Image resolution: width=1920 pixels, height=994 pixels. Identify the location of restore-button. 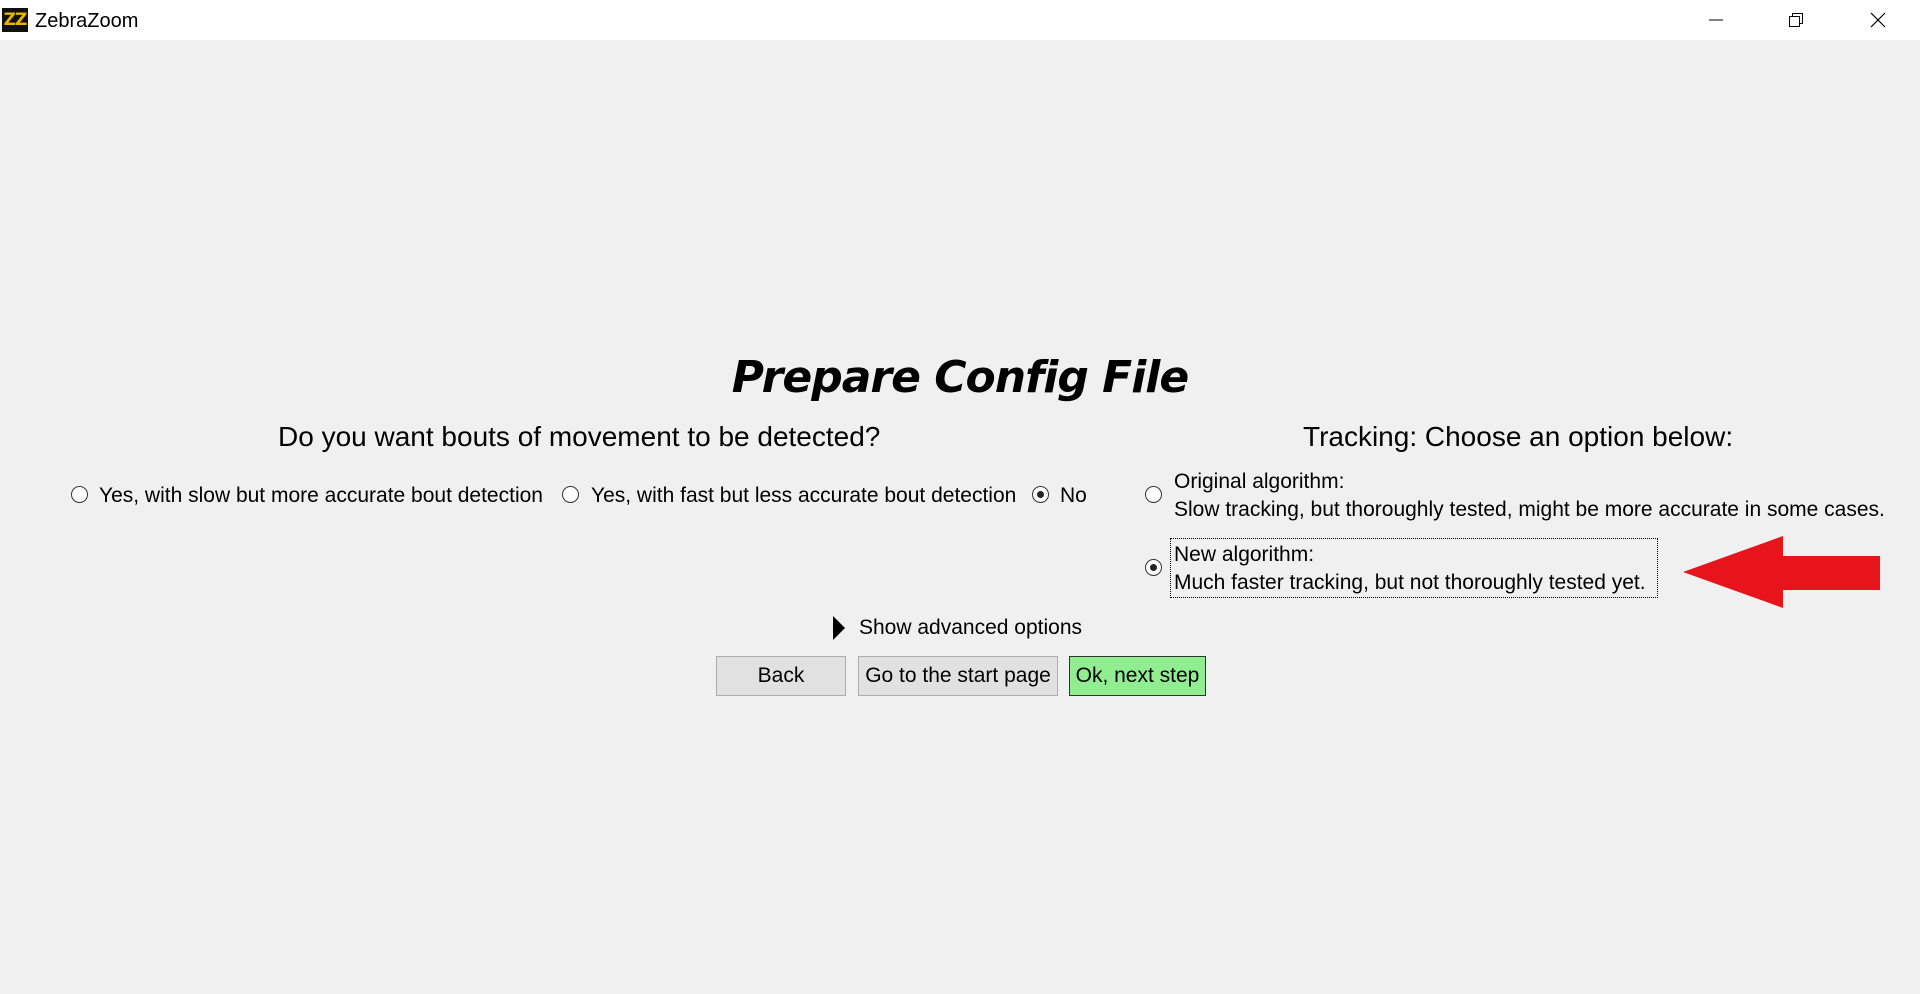
(1796, 20).